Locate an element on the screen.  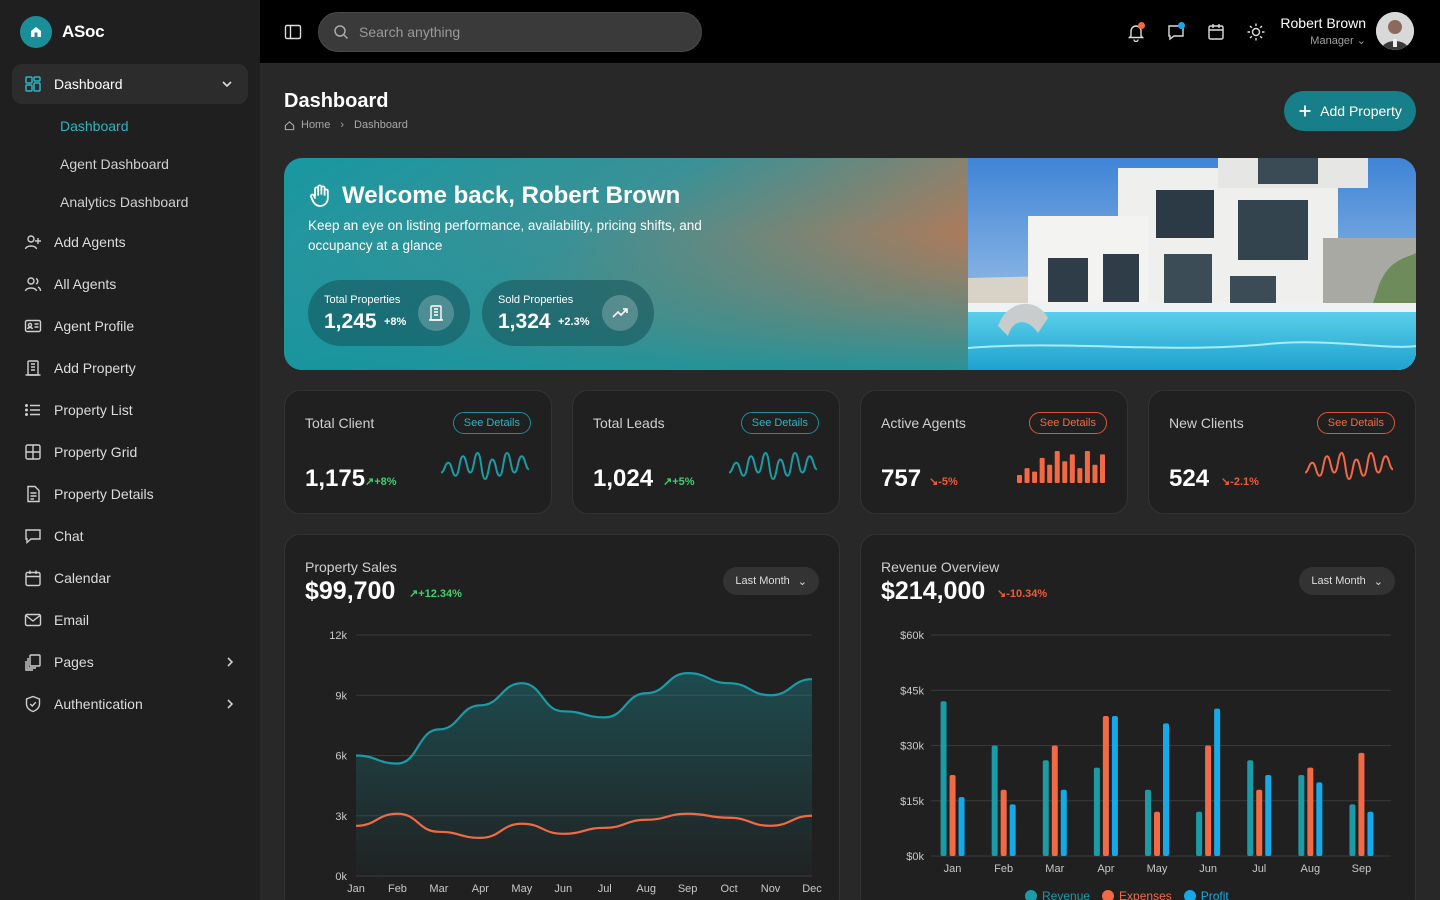
card-title: New Clients is located at coordinates (1206, 423).